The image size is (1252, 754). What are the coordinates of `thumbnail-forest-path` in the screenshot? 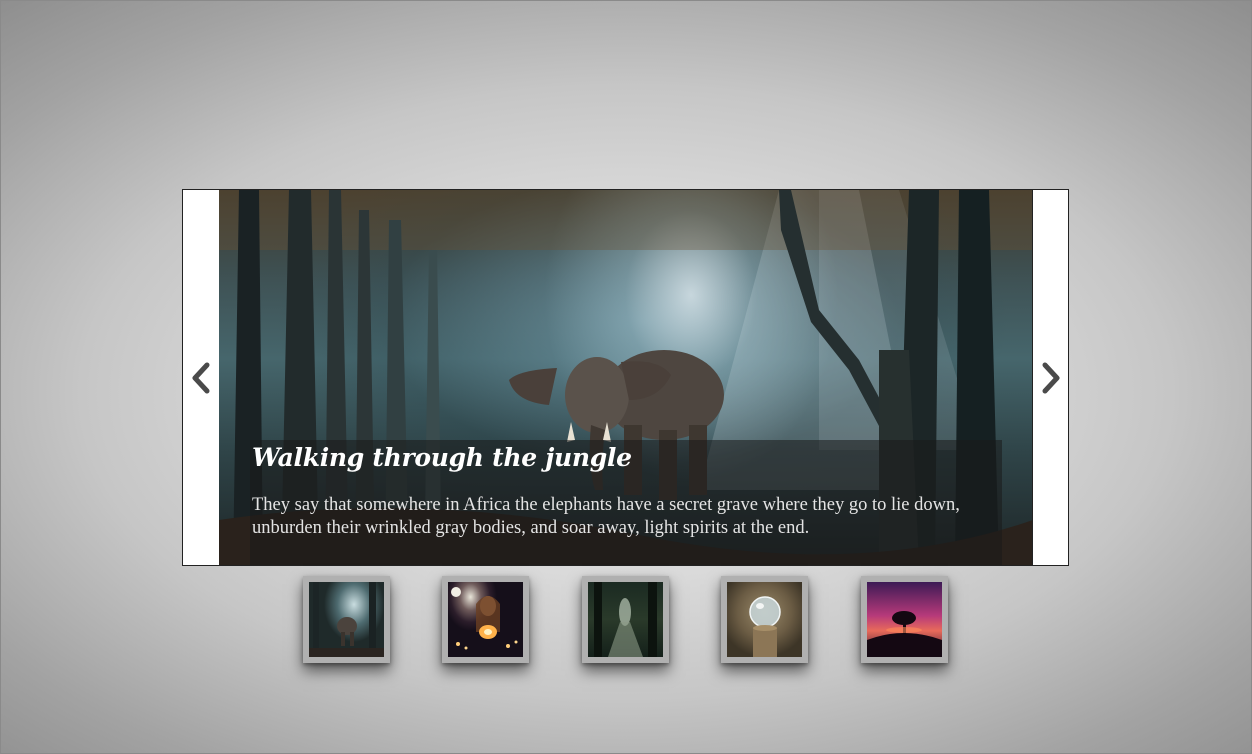 It's located at (625, 619).